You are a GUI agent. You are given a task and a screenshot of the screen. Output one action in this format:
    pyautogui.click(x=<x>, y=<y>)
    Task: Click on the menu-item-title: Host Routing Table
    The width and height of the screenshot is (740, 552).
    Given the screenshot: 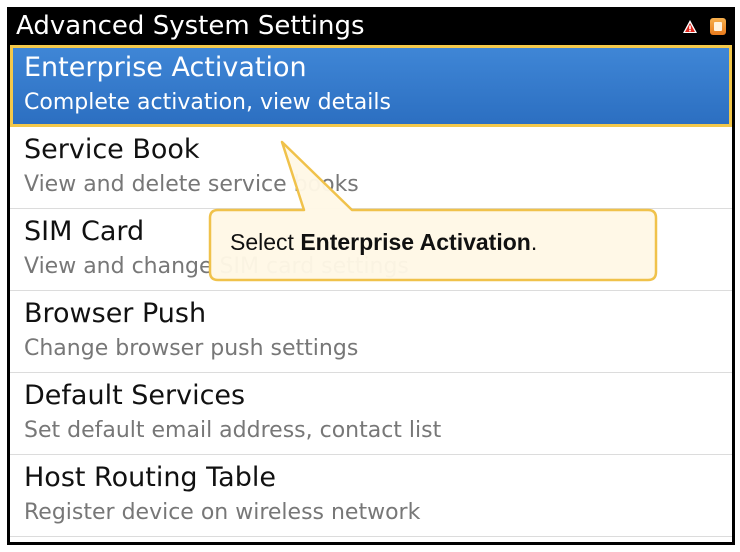 What is the action you would take?
    pyautogui.click(x=150, y=477)
    